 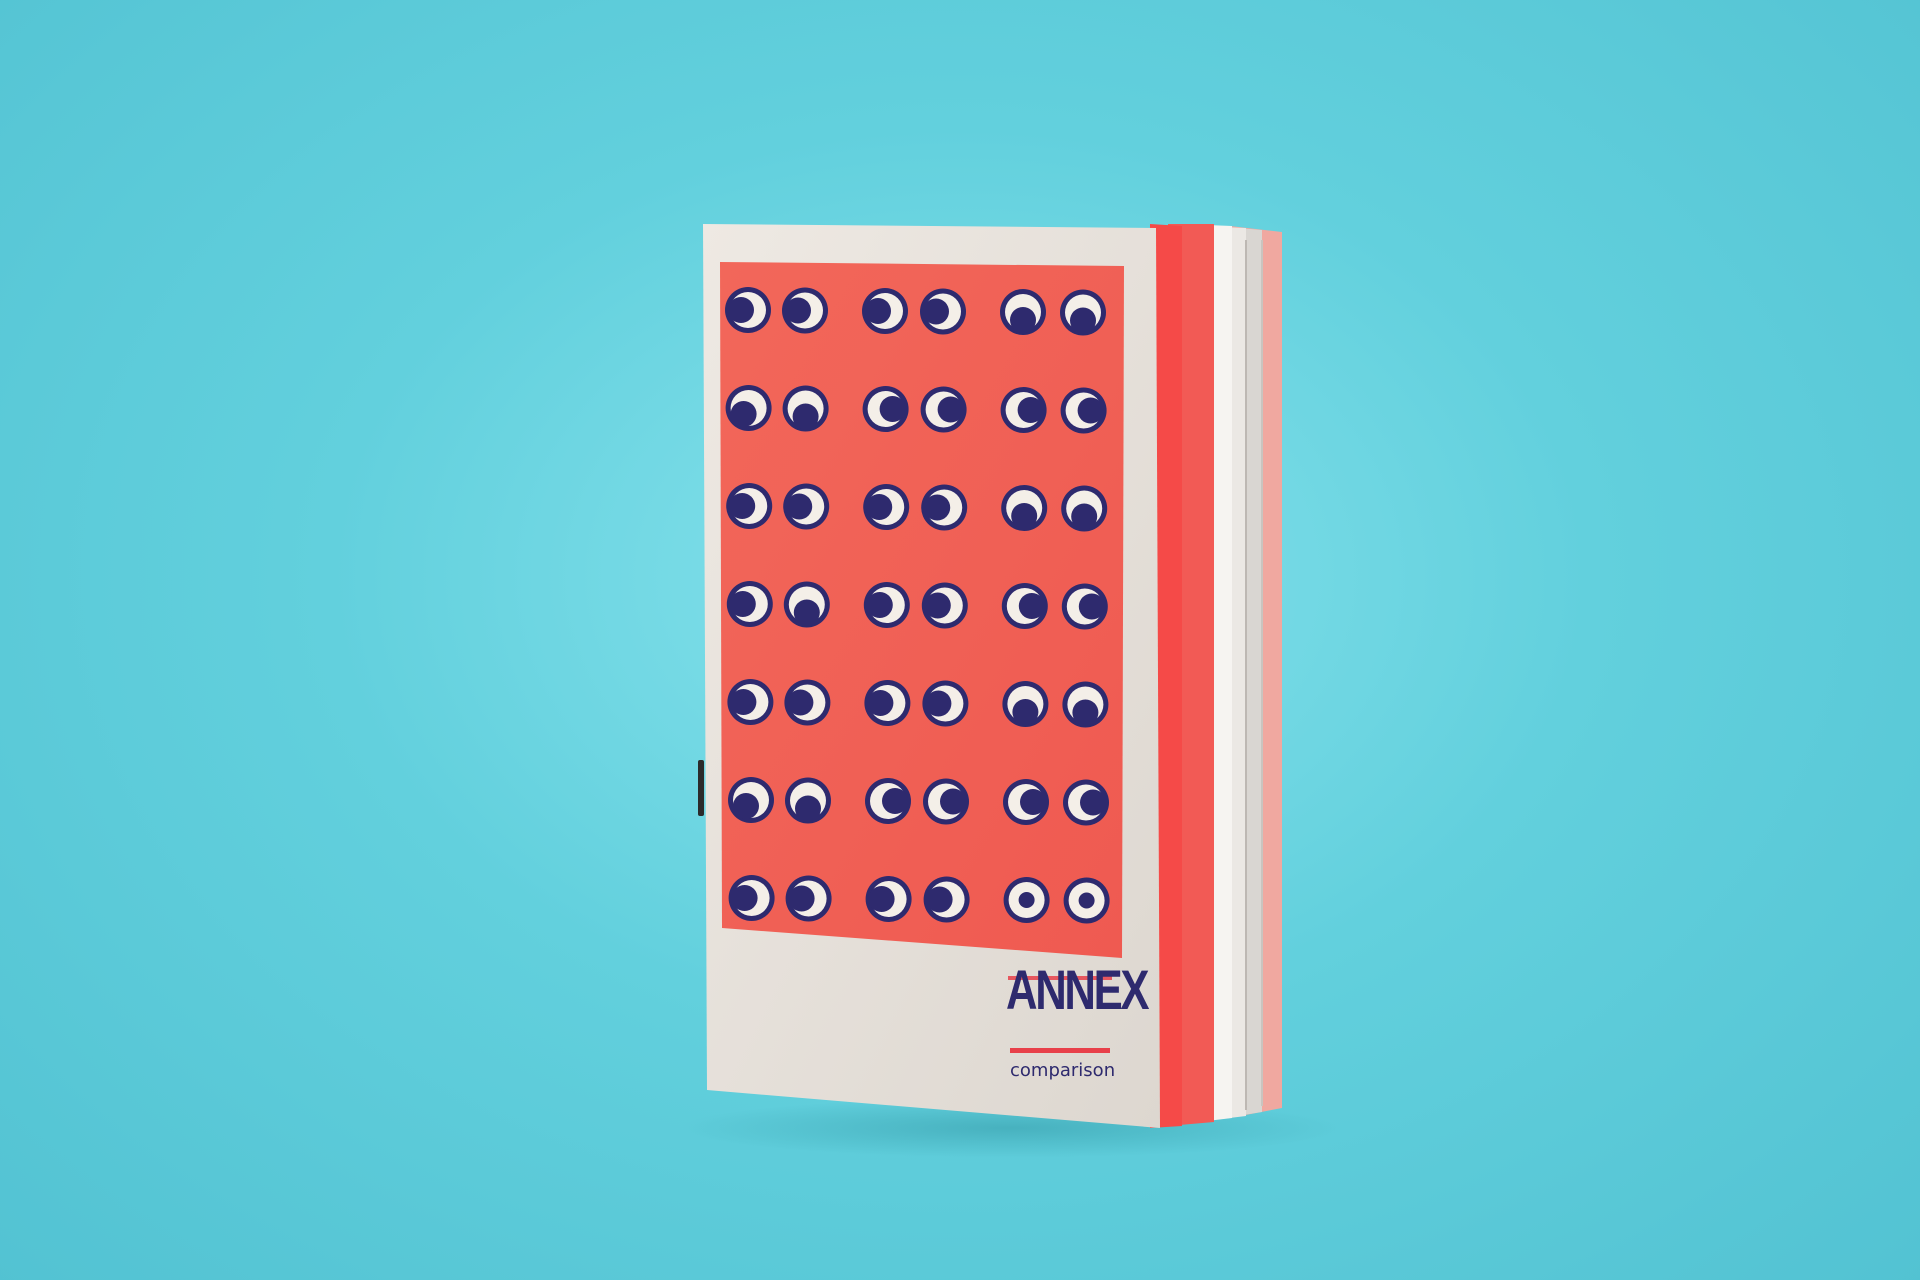 What do you see at coordinates (1225, 675) in the screenshot?
I see `book-page-edges` at bounding box center [1225, 675].